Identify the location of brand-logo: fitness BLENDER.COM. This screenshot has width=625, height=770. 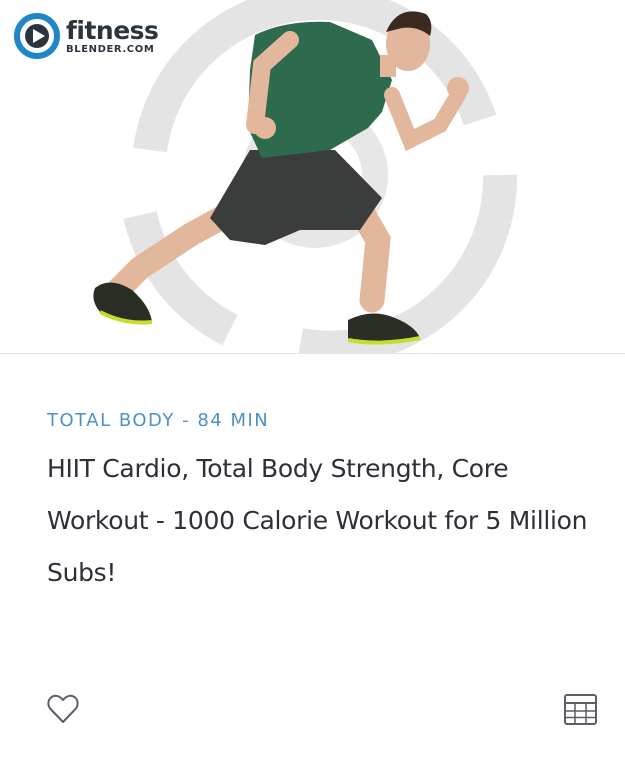
(86, 36).